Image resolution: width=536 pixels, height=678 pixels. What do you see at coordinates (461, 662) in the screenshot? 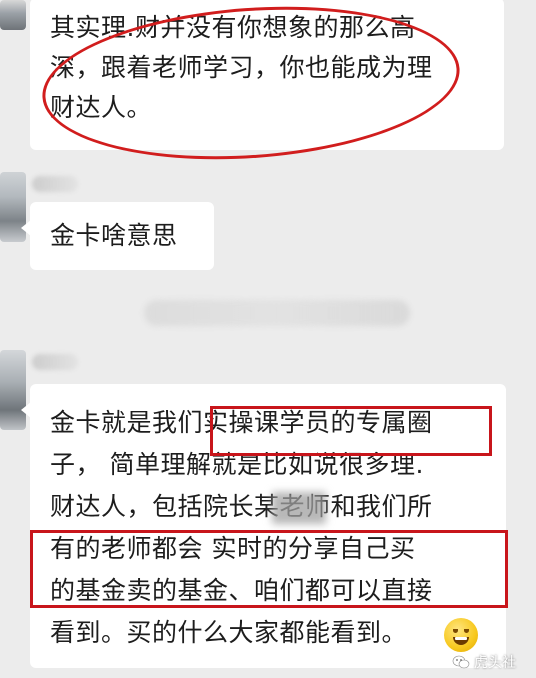
I see `wechat-icon` at bounding box center [461, 662].